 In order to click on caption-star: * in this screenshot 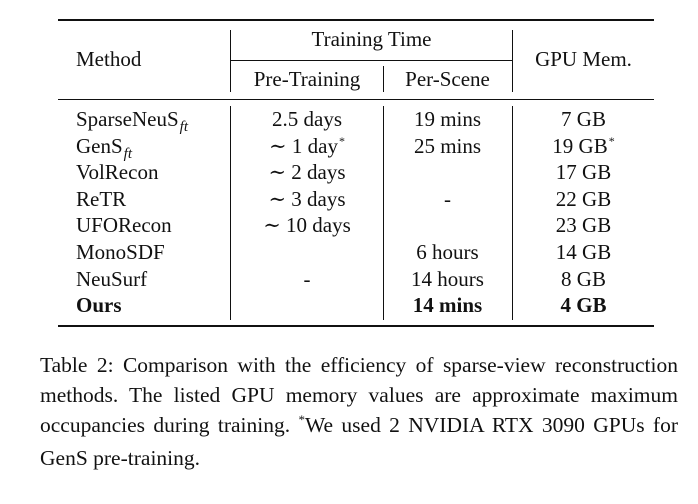, I will do `click(301, 419)`.